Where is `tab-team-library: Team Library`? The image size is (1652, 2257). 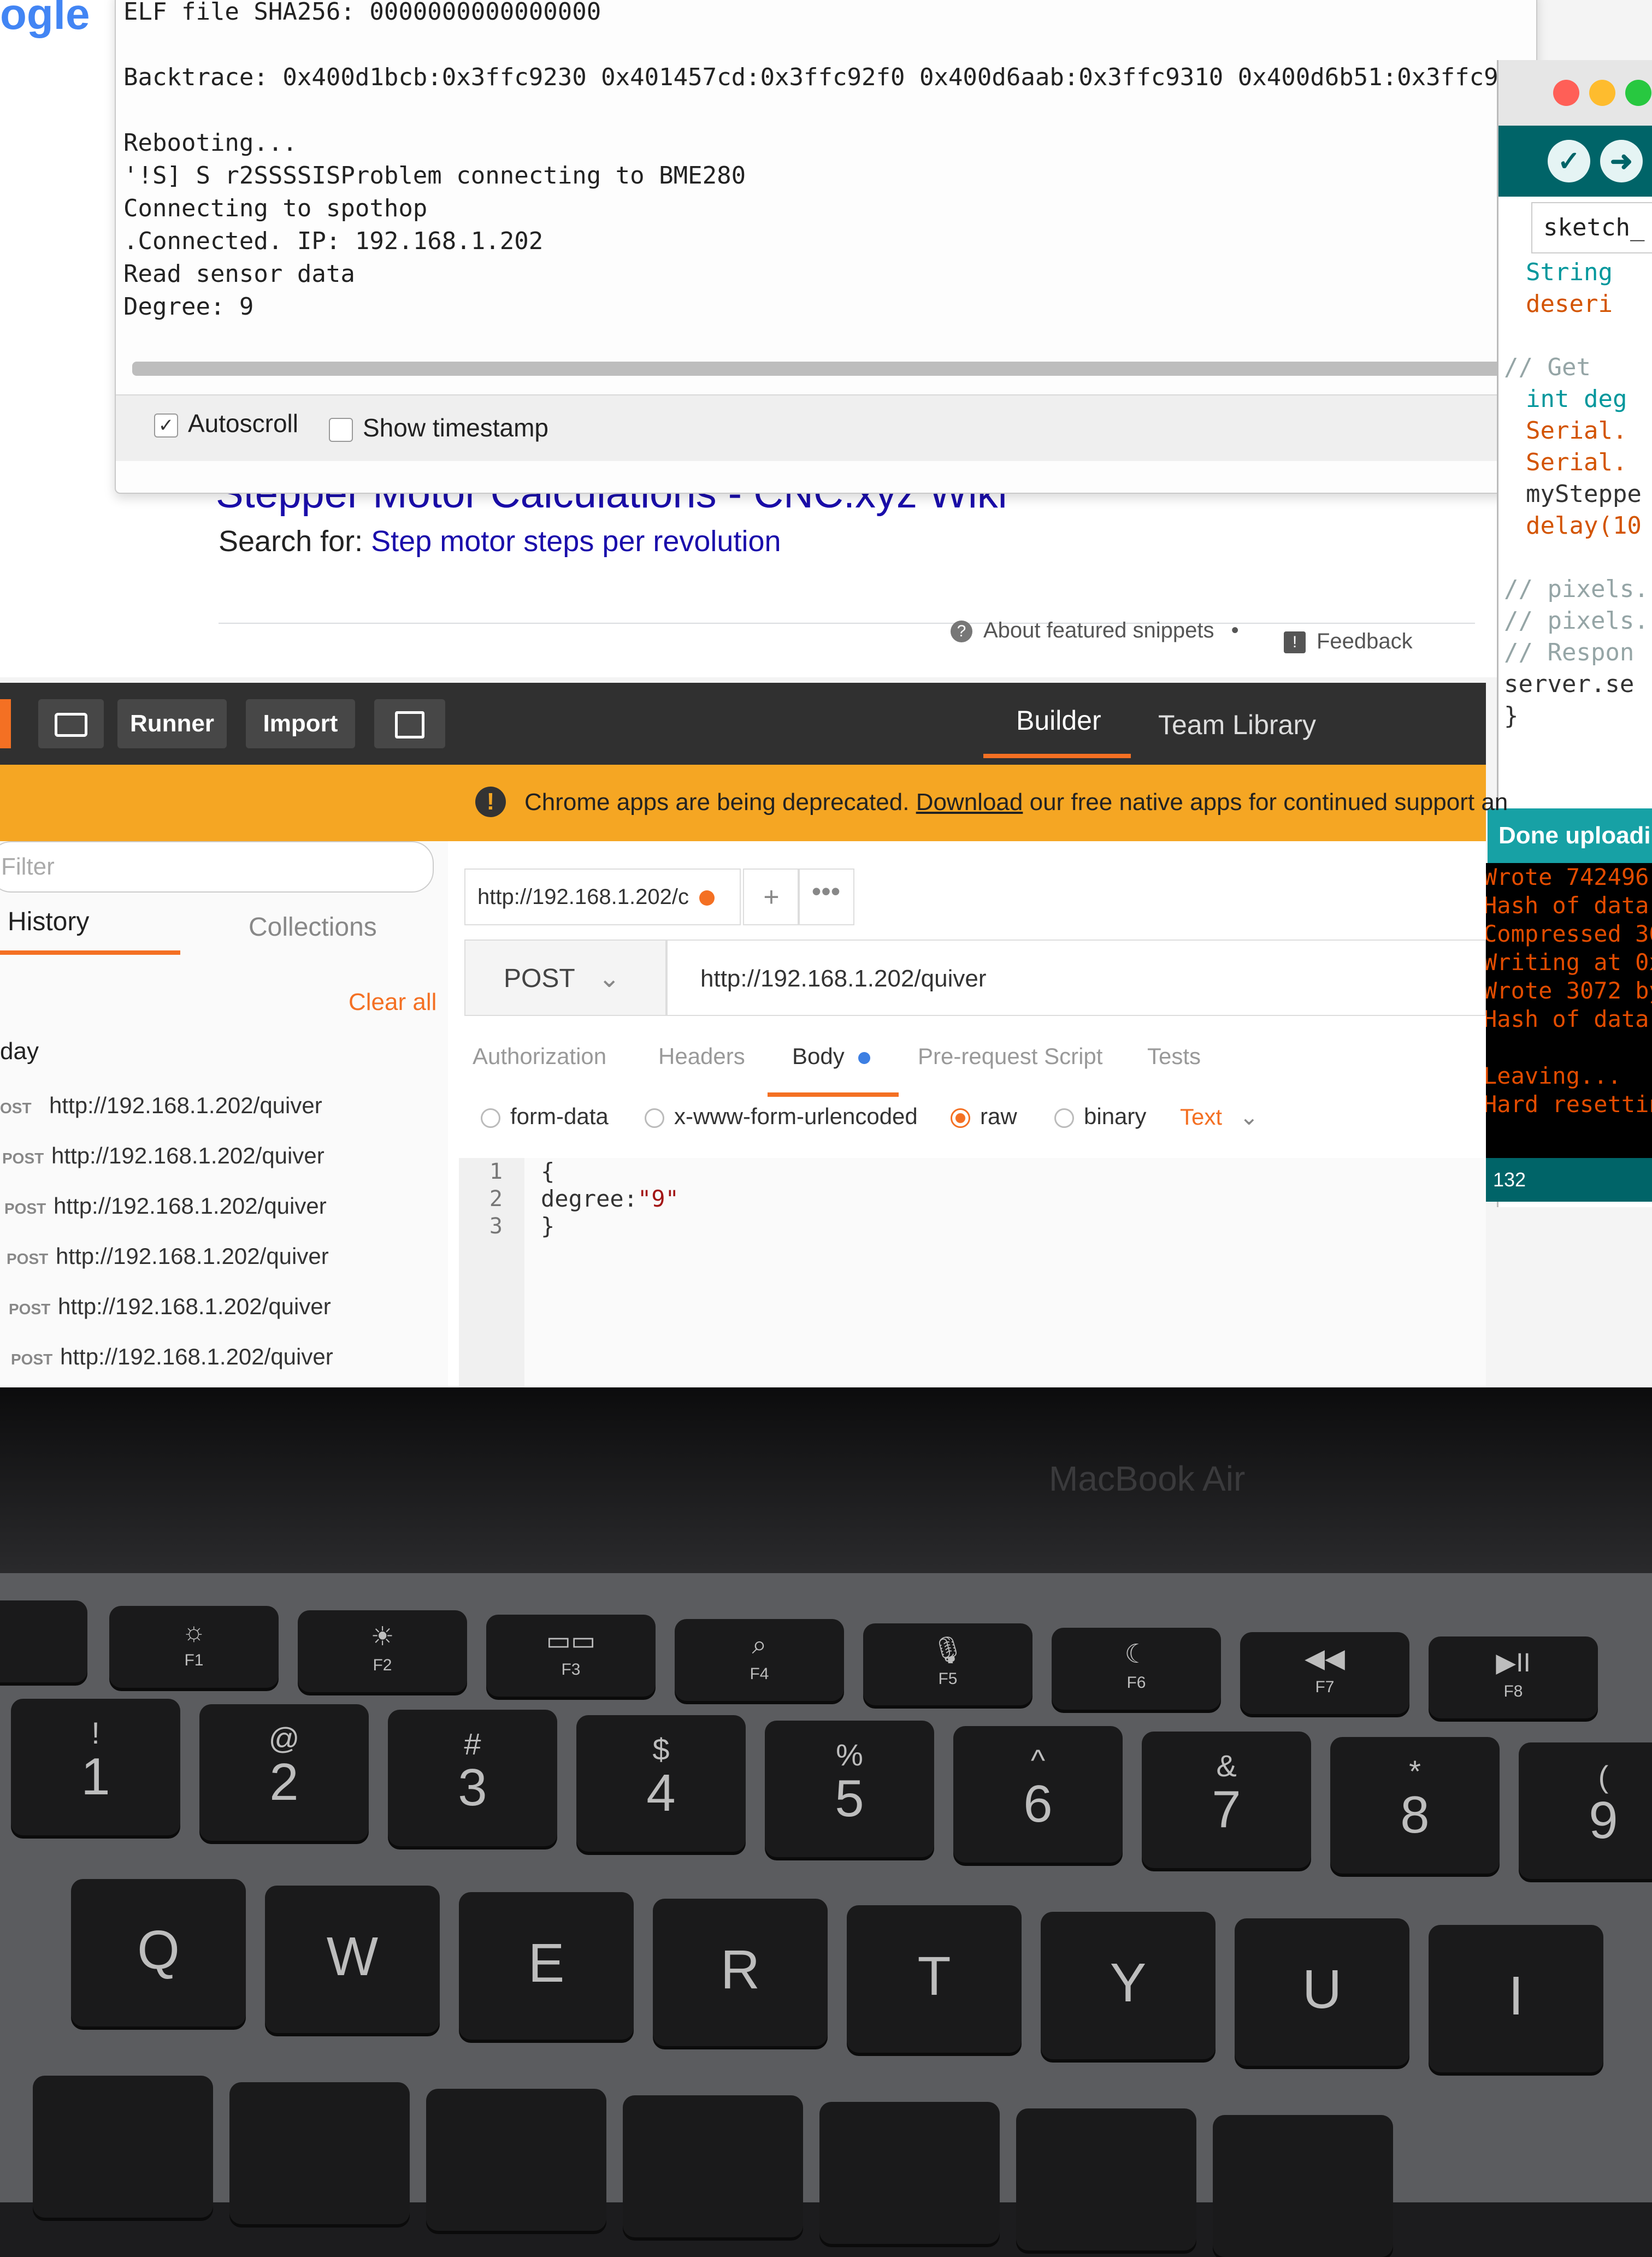 tab-team-library: Team Library is located at coordinates (1237, 725).